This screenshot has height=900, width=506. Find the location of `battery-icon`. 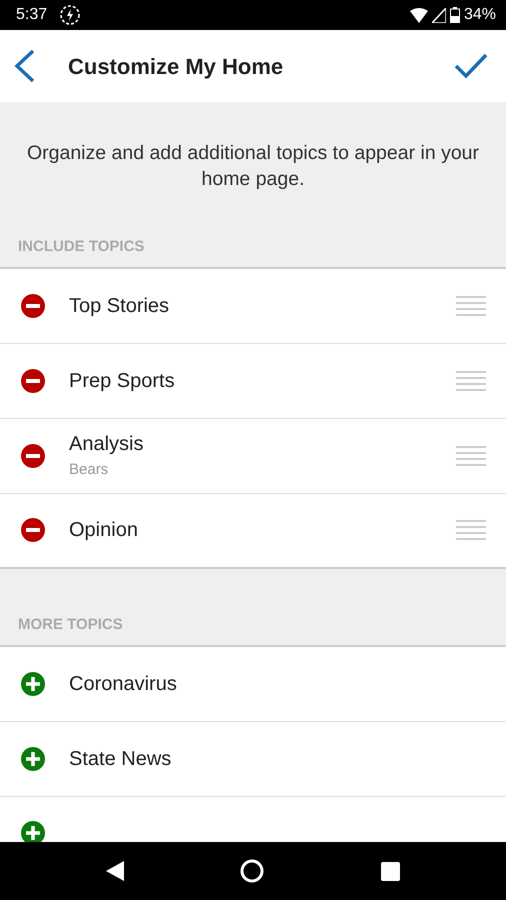

battery-icon is located at coordinates (455, 15).